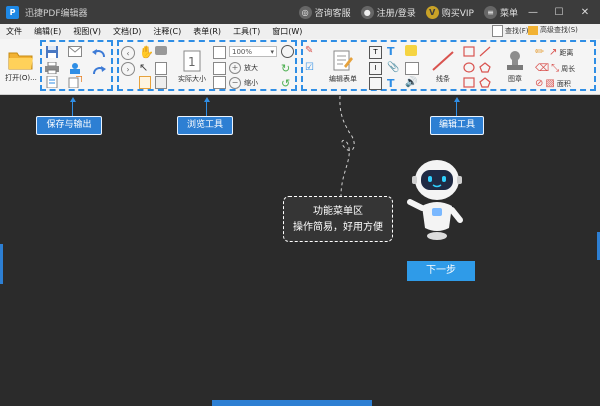 Image resolution: width=600 pixels, height=406 pixels. Describe the element at coordinates (52, 52) in the screenshot. I see `save-icon` at that location.